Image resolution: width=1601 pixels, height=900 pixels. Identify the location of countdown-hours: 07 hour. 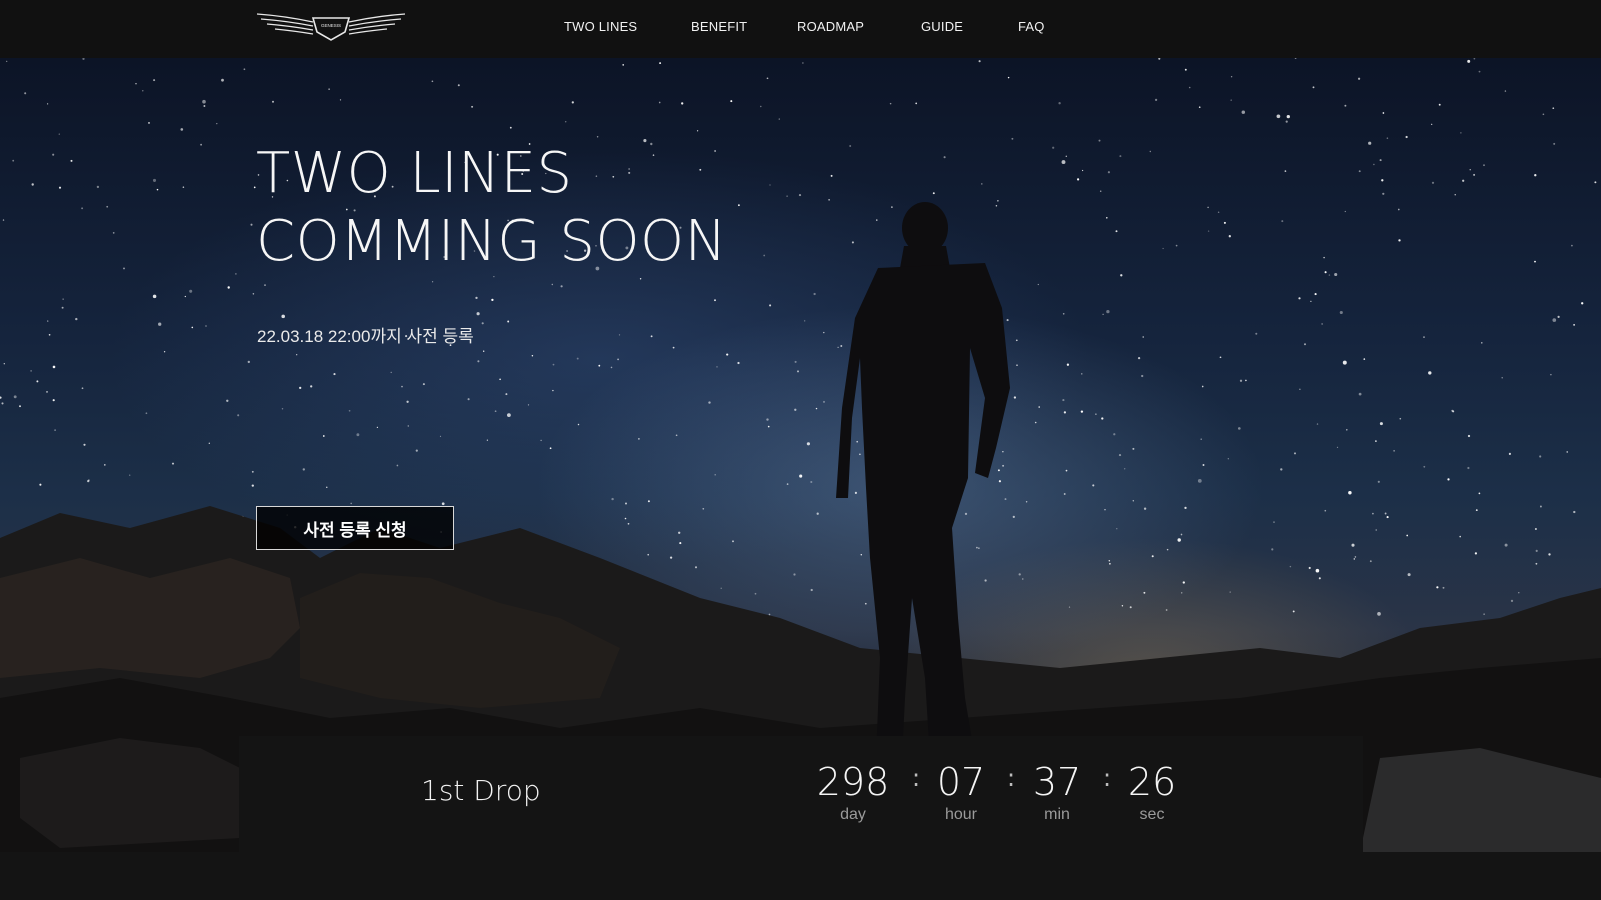
(961, 792).